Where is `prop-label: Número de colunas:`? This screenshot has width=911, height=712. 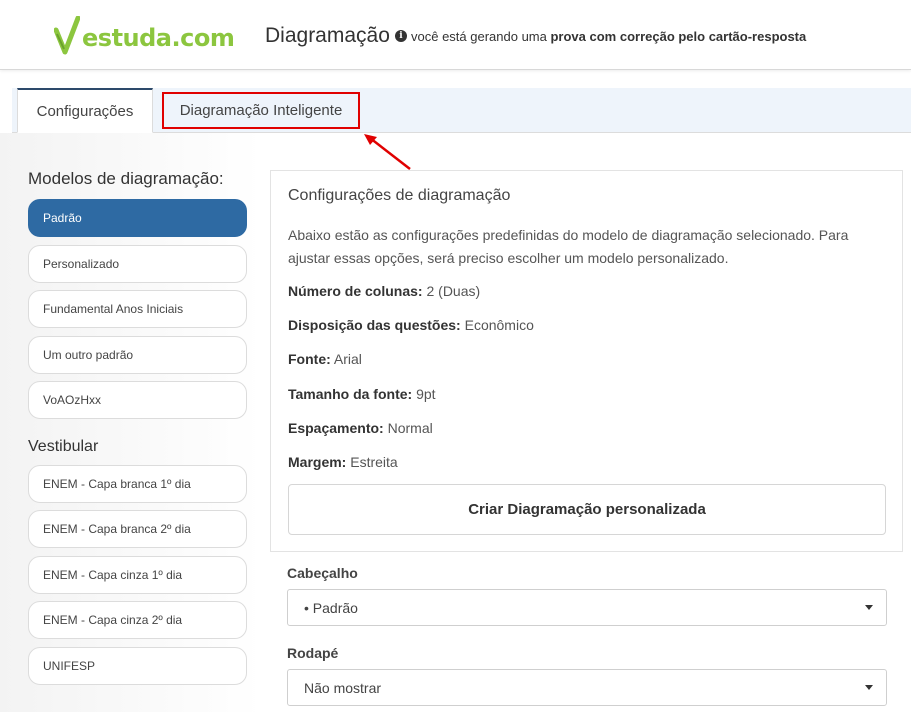
prop-label: Número de colunas: is located at coordinates (355, 291).